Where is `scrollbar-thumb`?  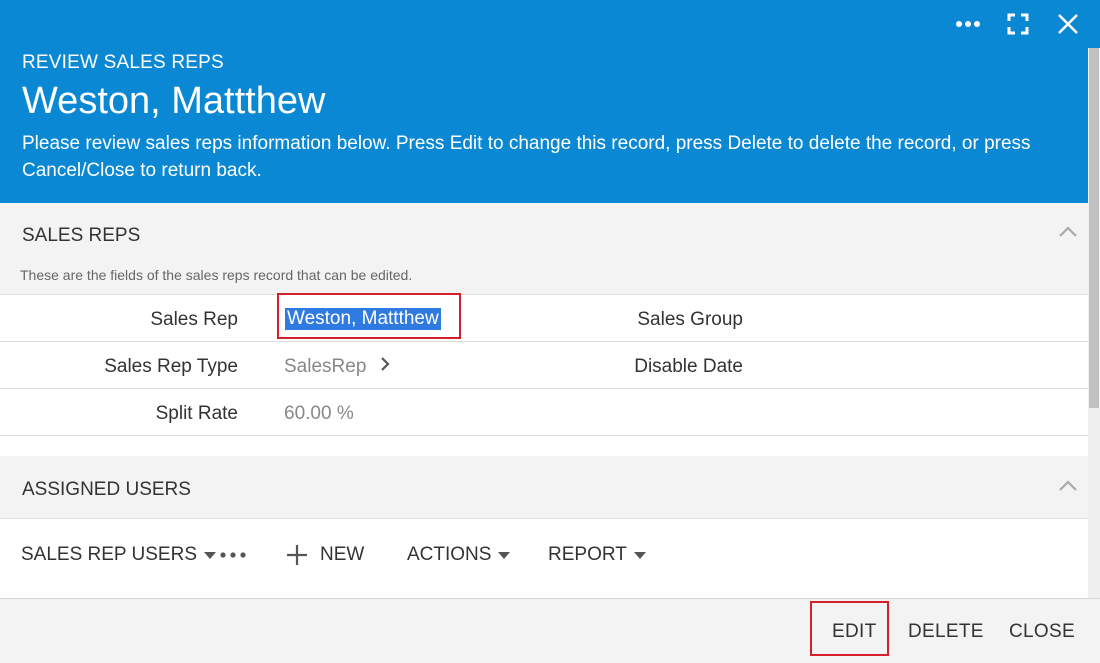 scrollbar-thumb is located at coordinates (1094, 228).